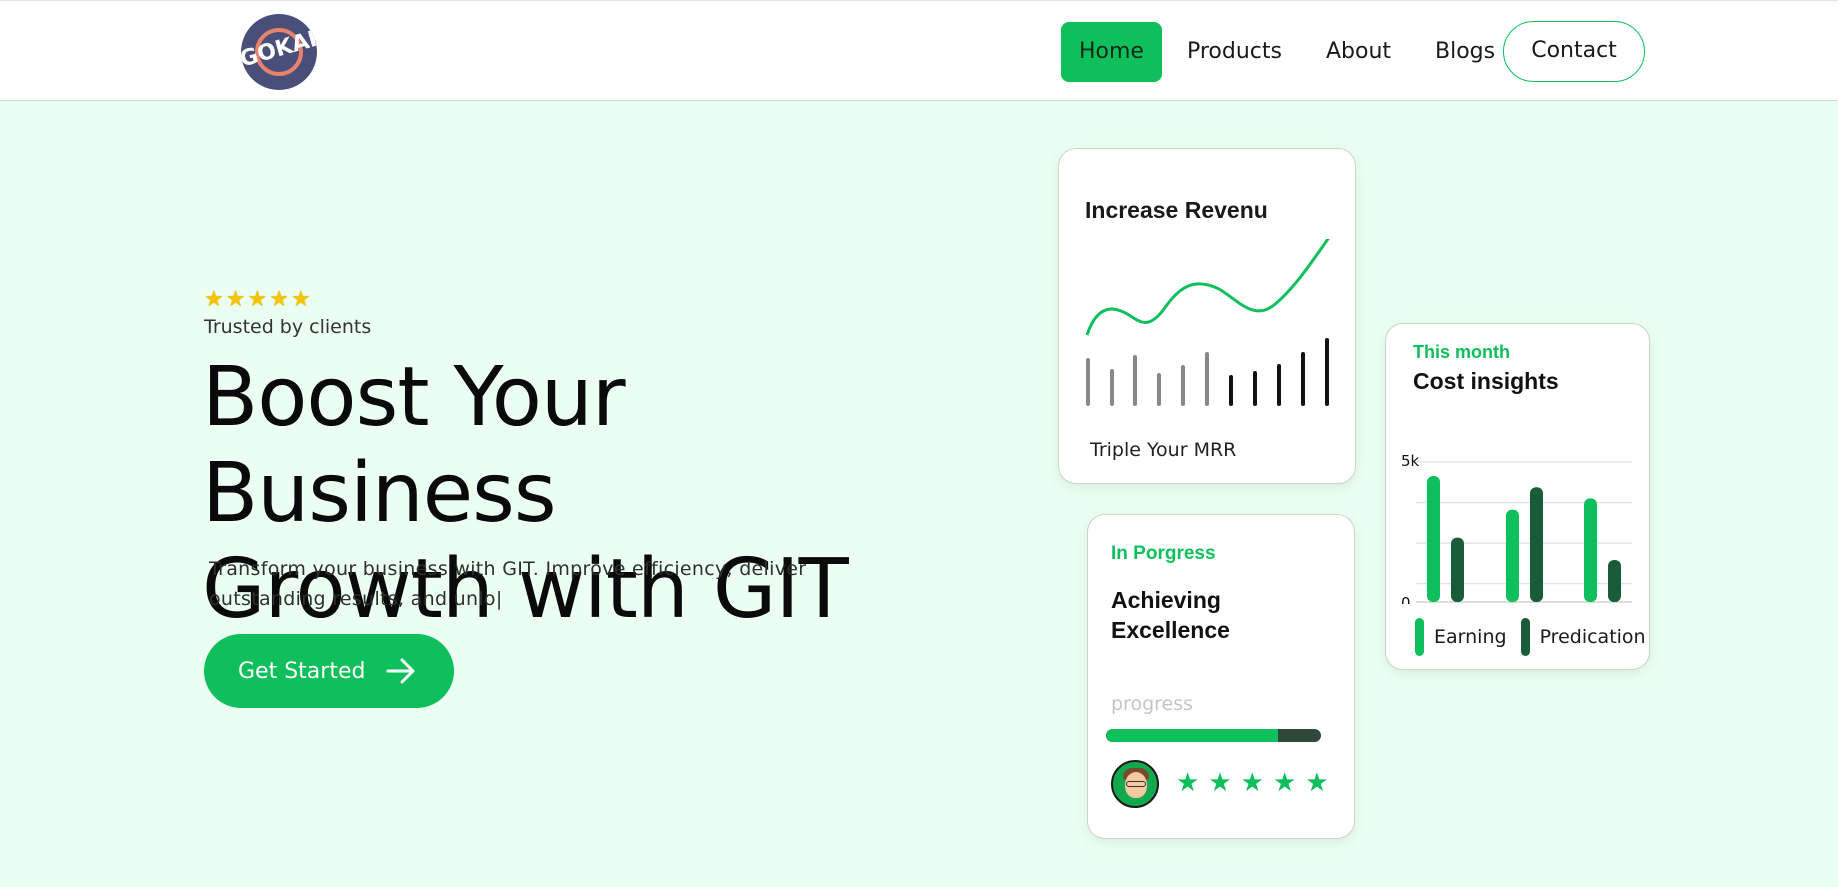  Describe the element at coordinates (1525, 637) in the screenshot. I see `legend-swatch-predication` at that location.